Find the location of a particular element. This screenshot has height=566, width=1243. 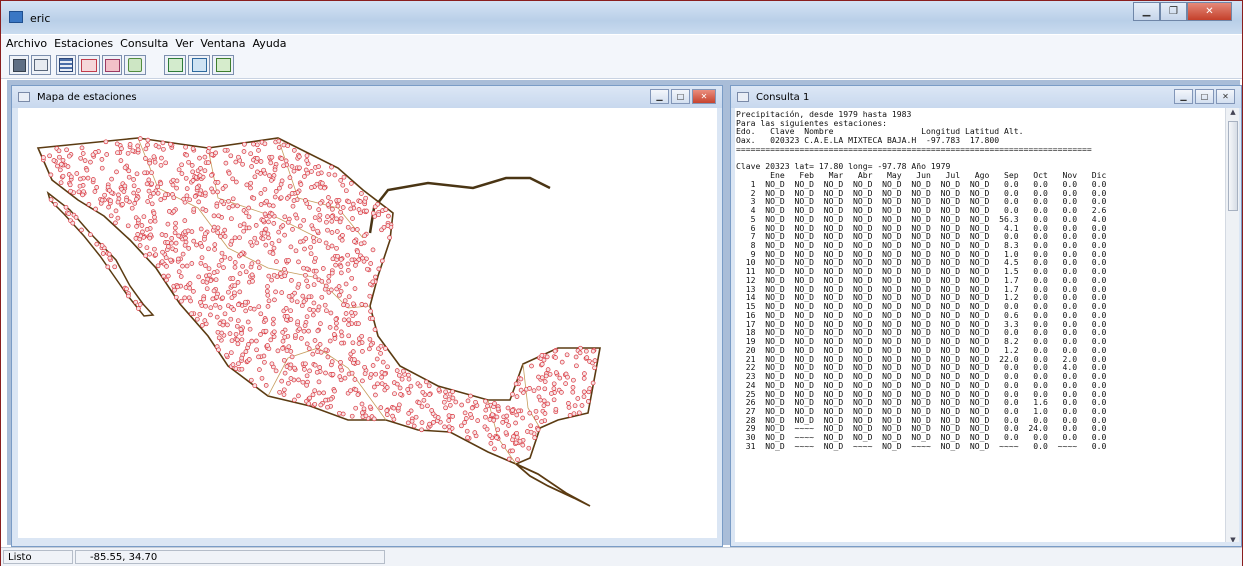

map-query-icon is located at coordinates (89, 65).